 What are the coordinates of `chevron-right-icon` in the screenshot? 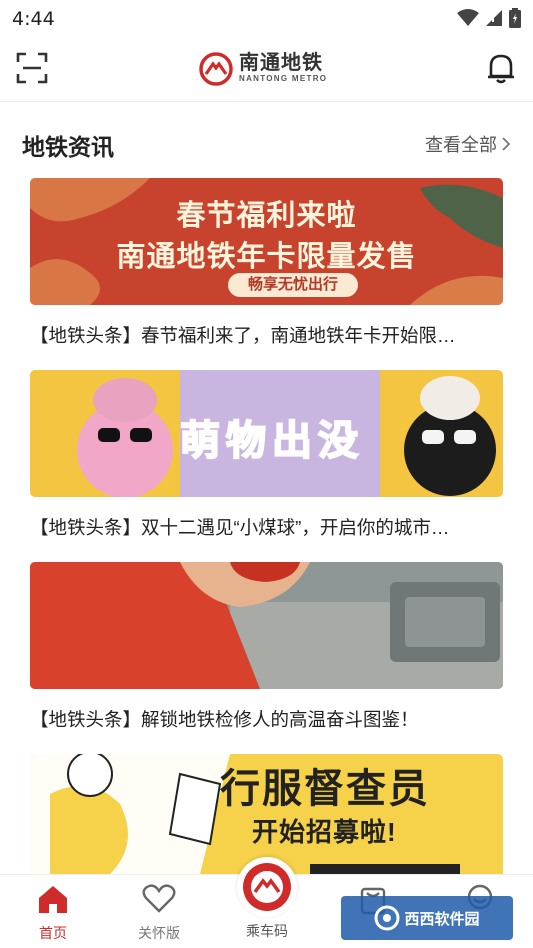 It's located at (506, 144).